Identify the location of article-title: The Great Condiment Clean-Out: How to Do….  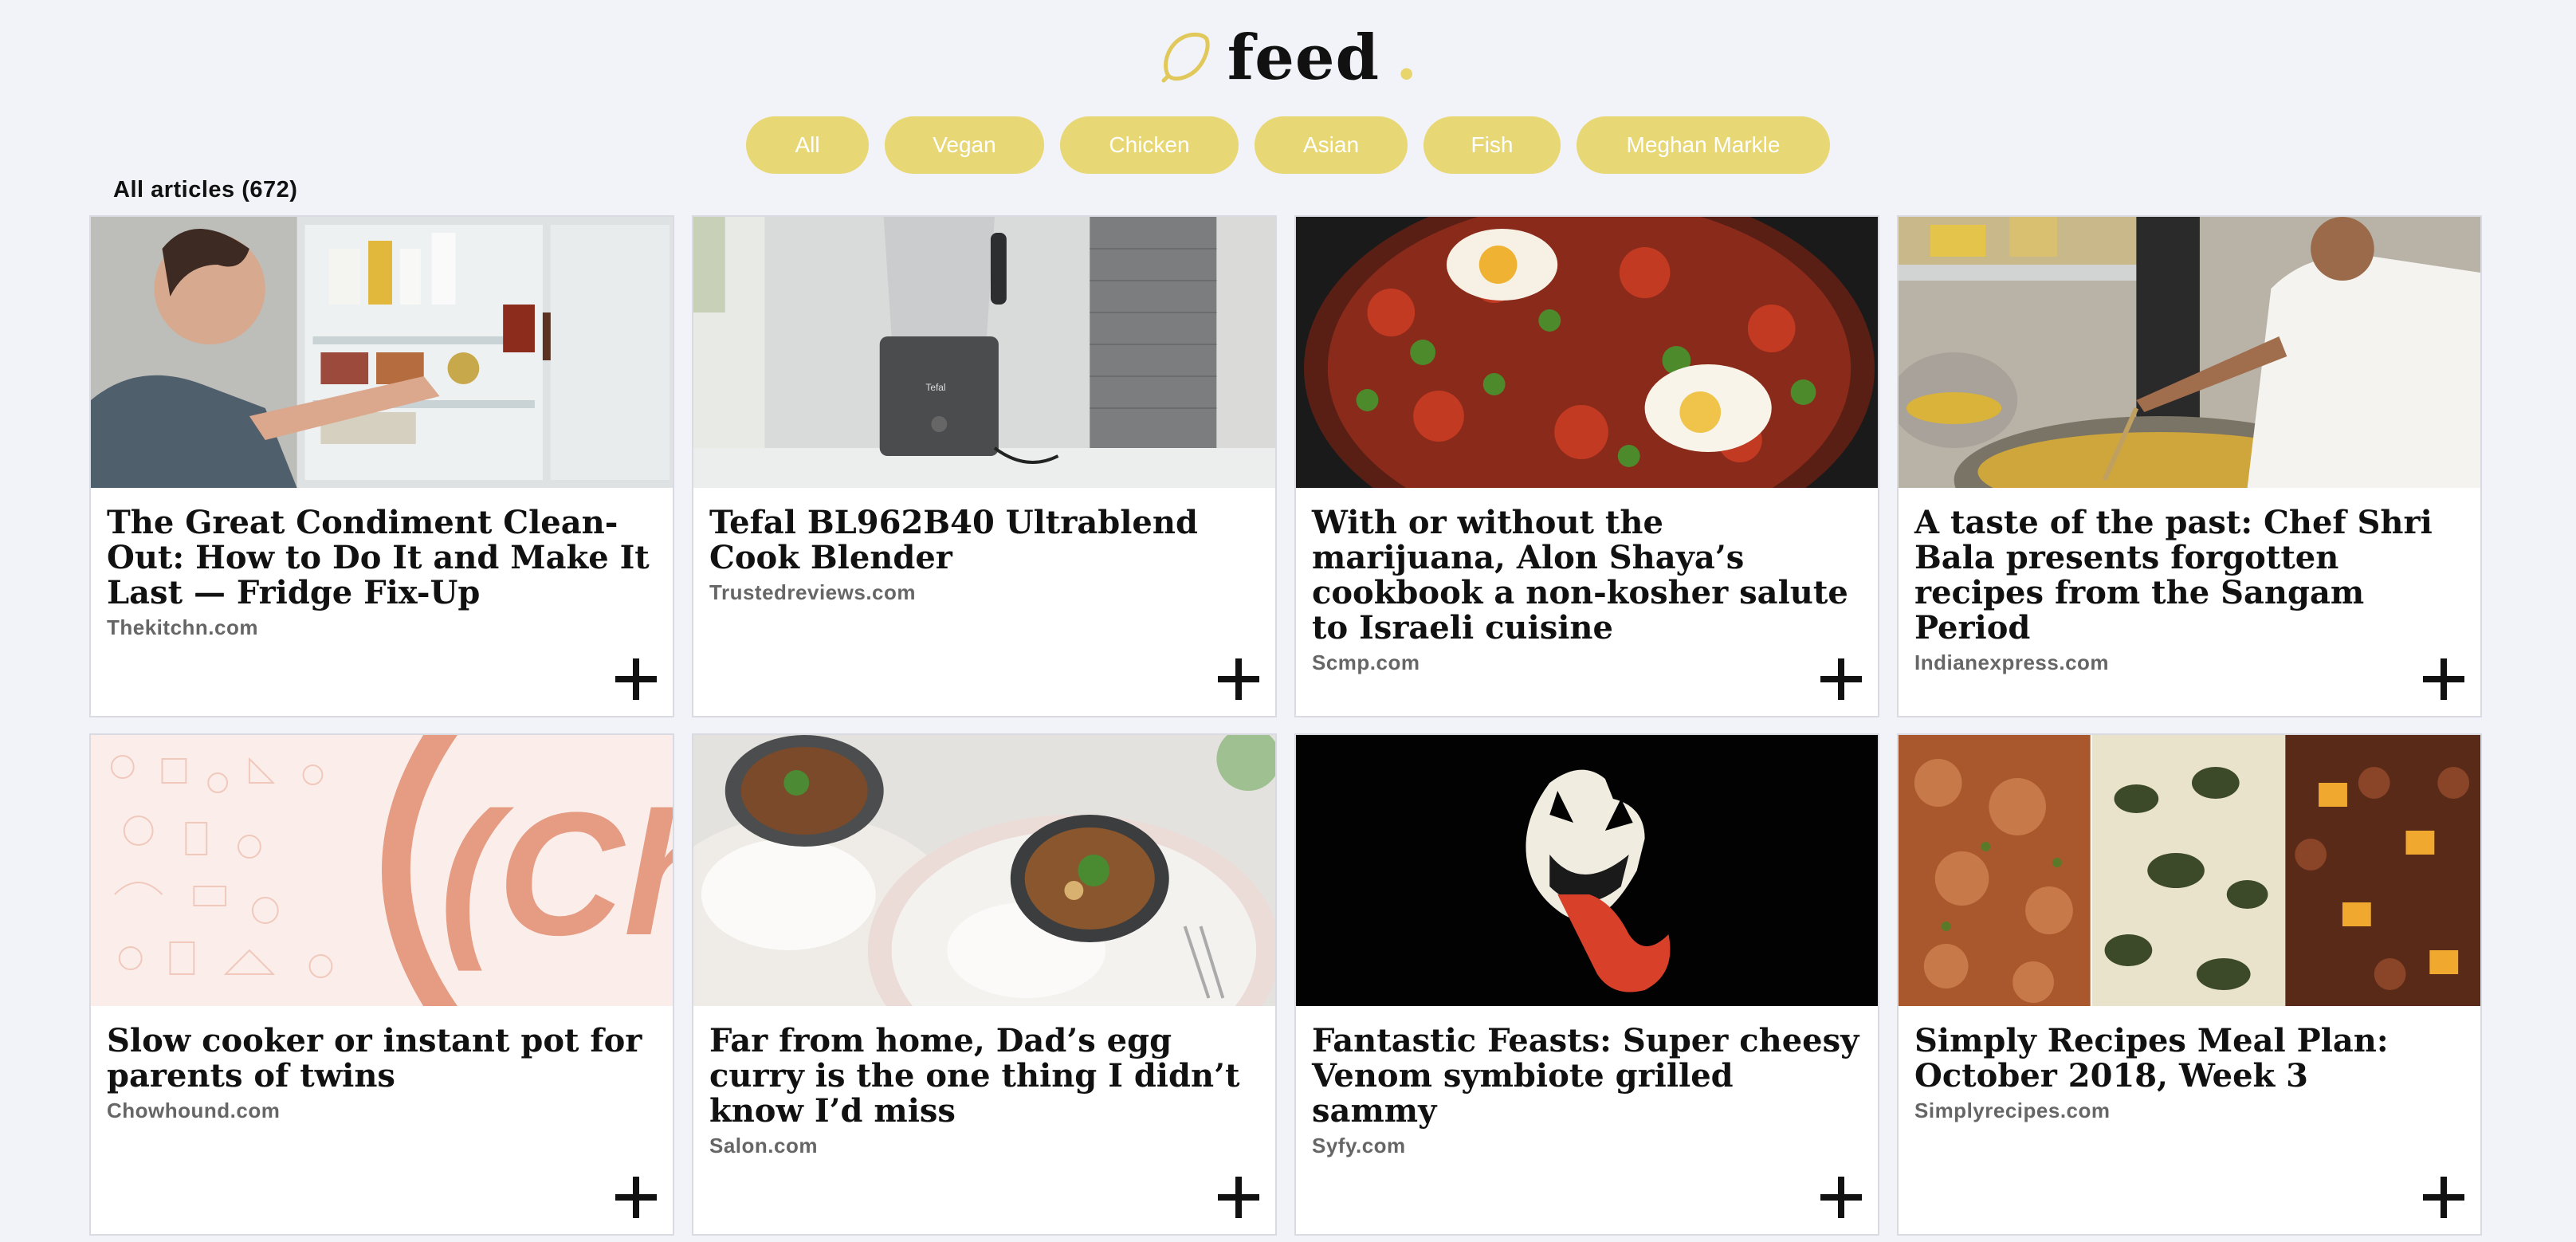
(382, 558).